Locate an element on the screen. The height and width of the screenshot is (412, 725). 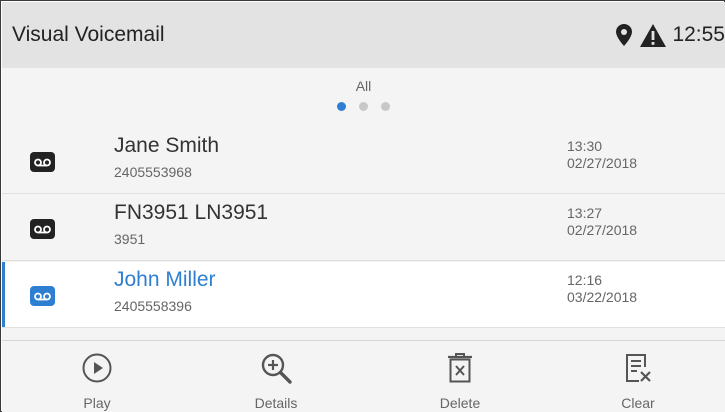
delete-label: Delete is located at coordinates (460, 403).